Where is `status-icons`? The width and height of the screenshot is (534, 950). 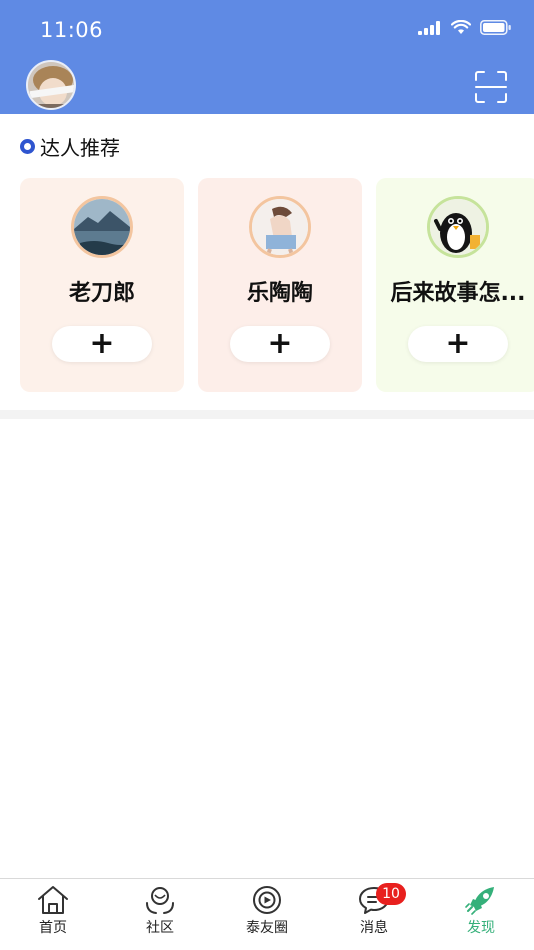 status-icons is located at coordinates (465, 27).